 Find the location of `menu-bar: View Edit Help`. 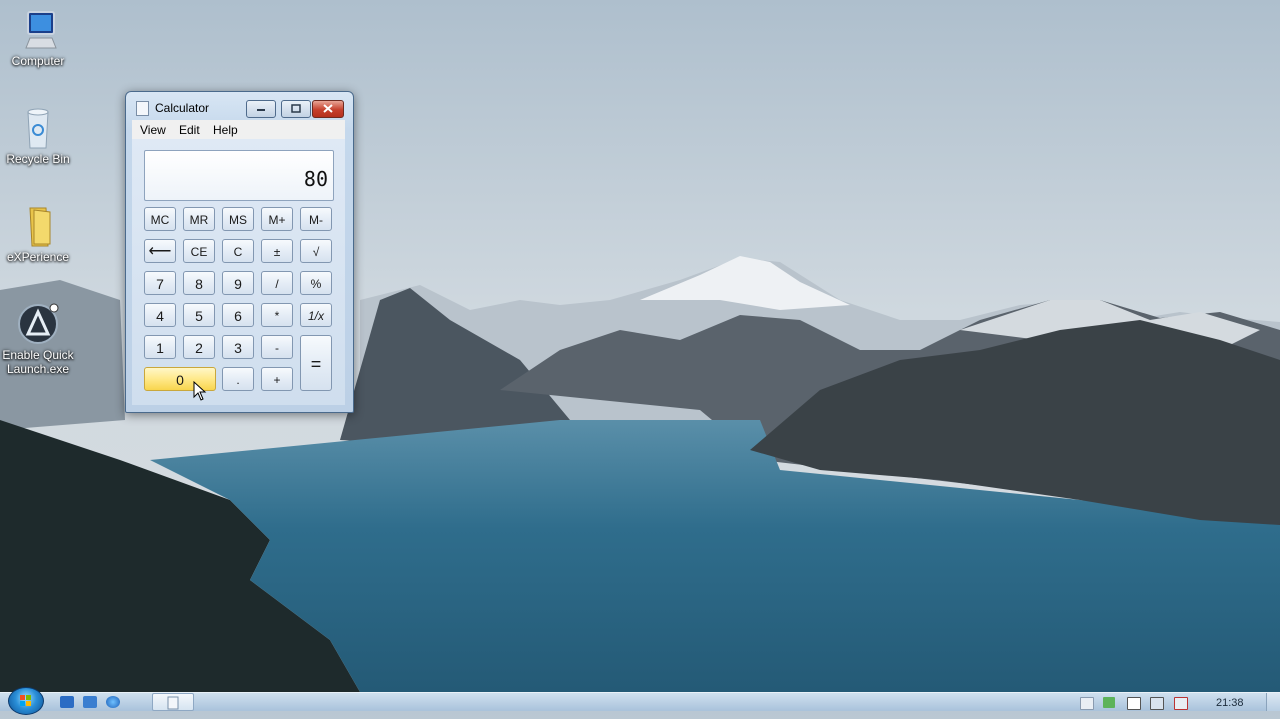

menu-bar: View Edit Help is located at coordinates (238, 129).